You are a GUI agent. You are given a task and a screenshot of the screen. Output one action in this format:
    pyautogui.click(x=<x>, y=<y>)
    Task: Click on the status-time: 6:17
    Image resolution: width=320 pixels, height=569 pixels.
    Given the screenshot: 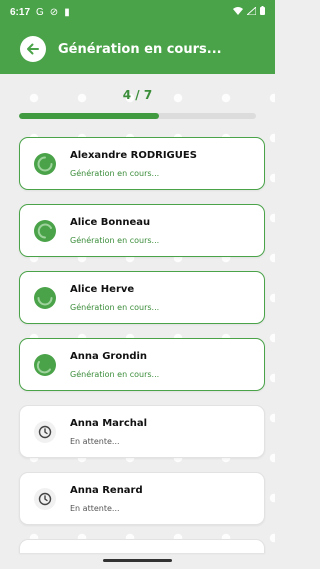 What is the action you would take?
    pyautogui.click(x=20, y=12)
    